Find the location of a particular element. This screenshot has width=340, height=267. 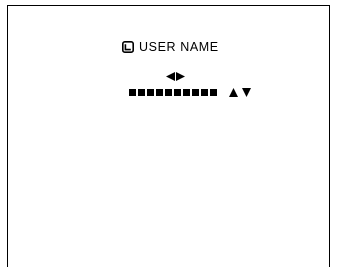

up-arrow-icon is located at coordinates (233, 92).